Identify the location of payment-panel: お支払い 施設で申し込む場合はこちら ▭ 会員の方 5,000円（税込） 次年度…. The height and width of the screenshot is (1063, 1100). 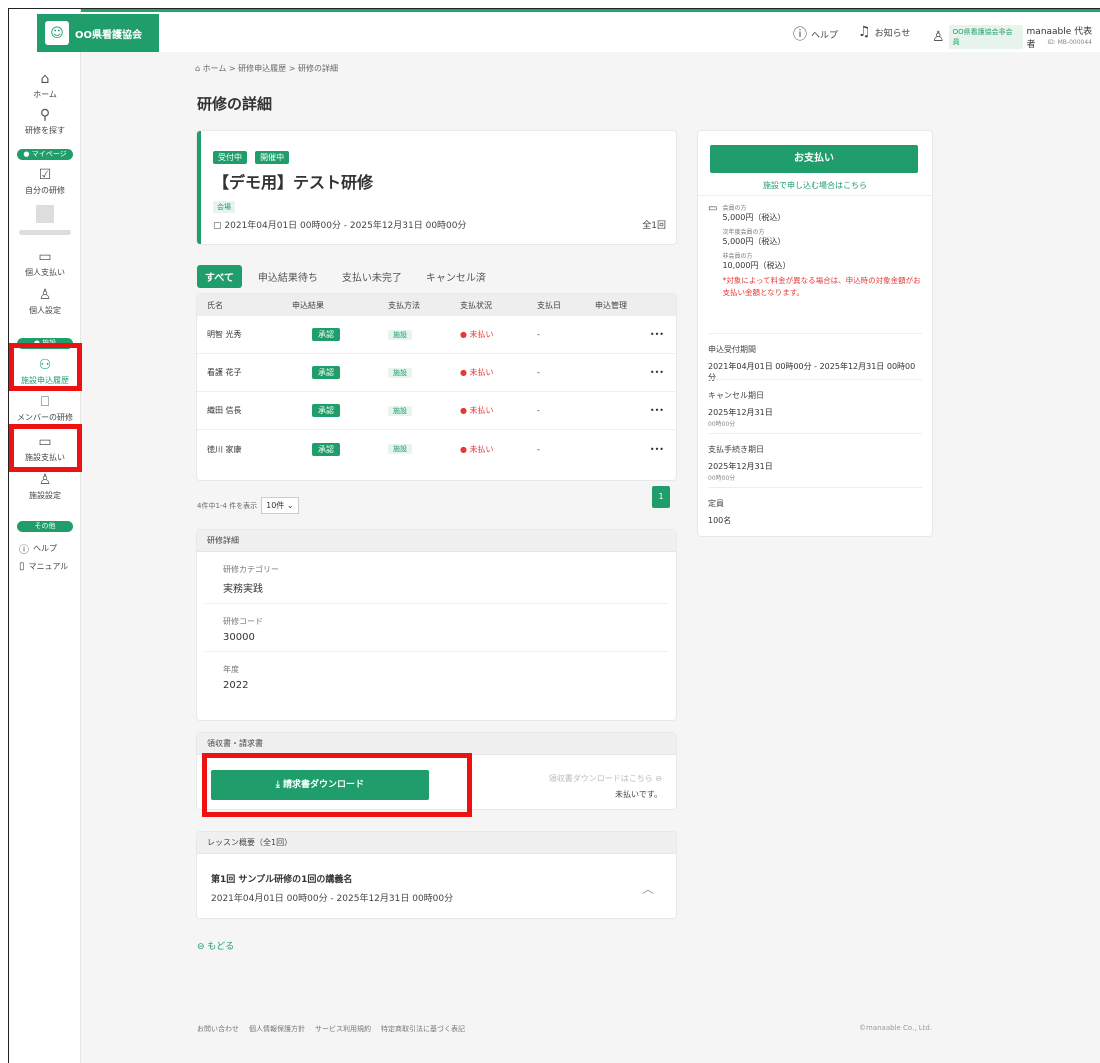
(815, 333).